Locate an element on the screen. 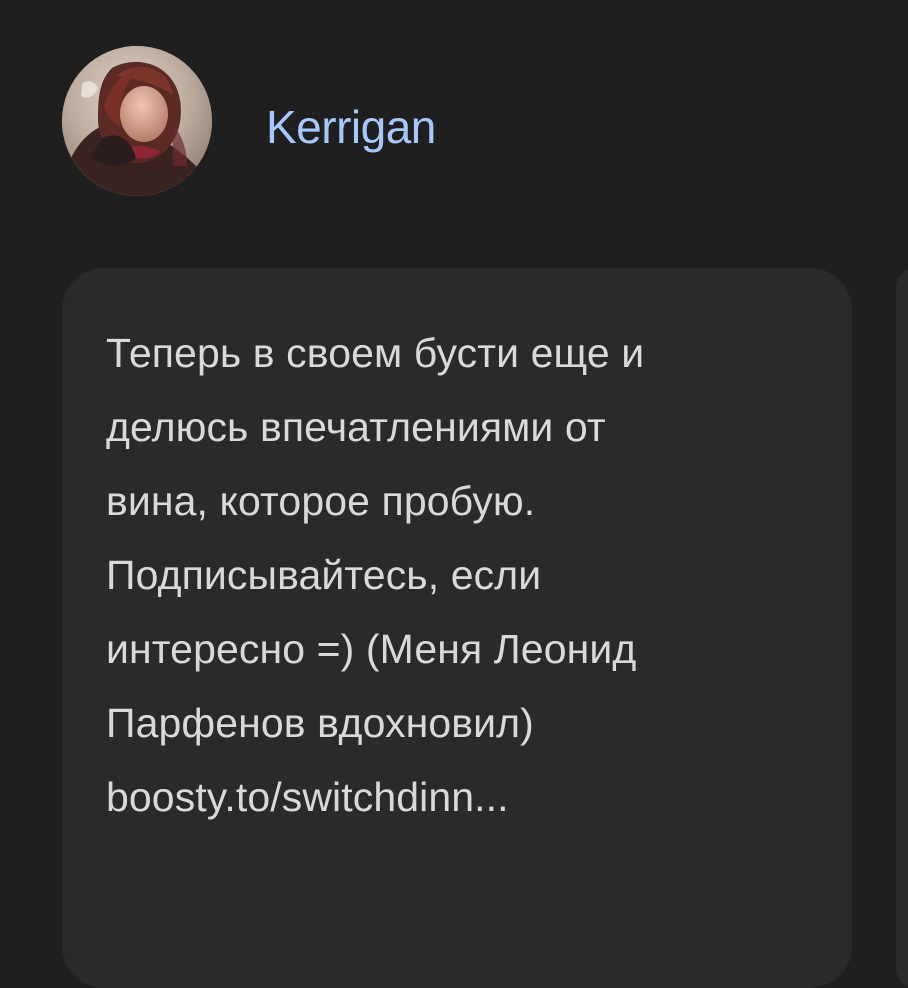  avatar-photo-icon is located at coordinates (137, 121).